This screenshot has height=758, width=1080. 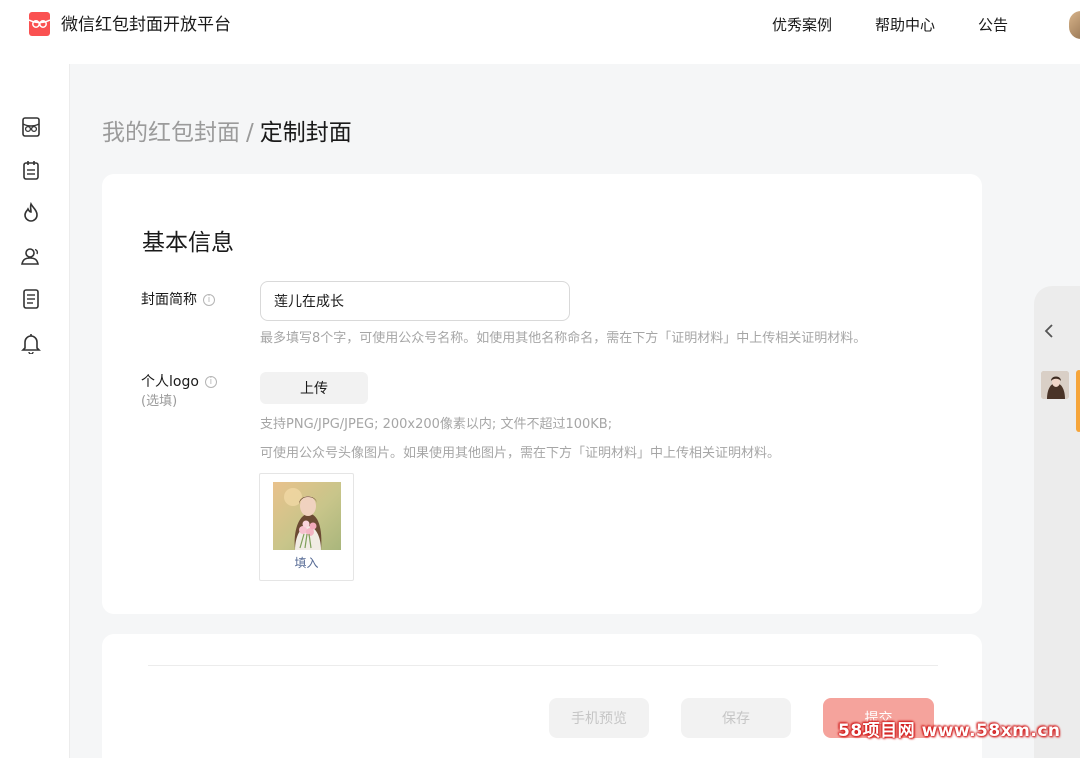 What do you see at coordinates (993, 25) in the screenshot?
I see `nav-announcements: 公告` at bounding box center [993, 25].